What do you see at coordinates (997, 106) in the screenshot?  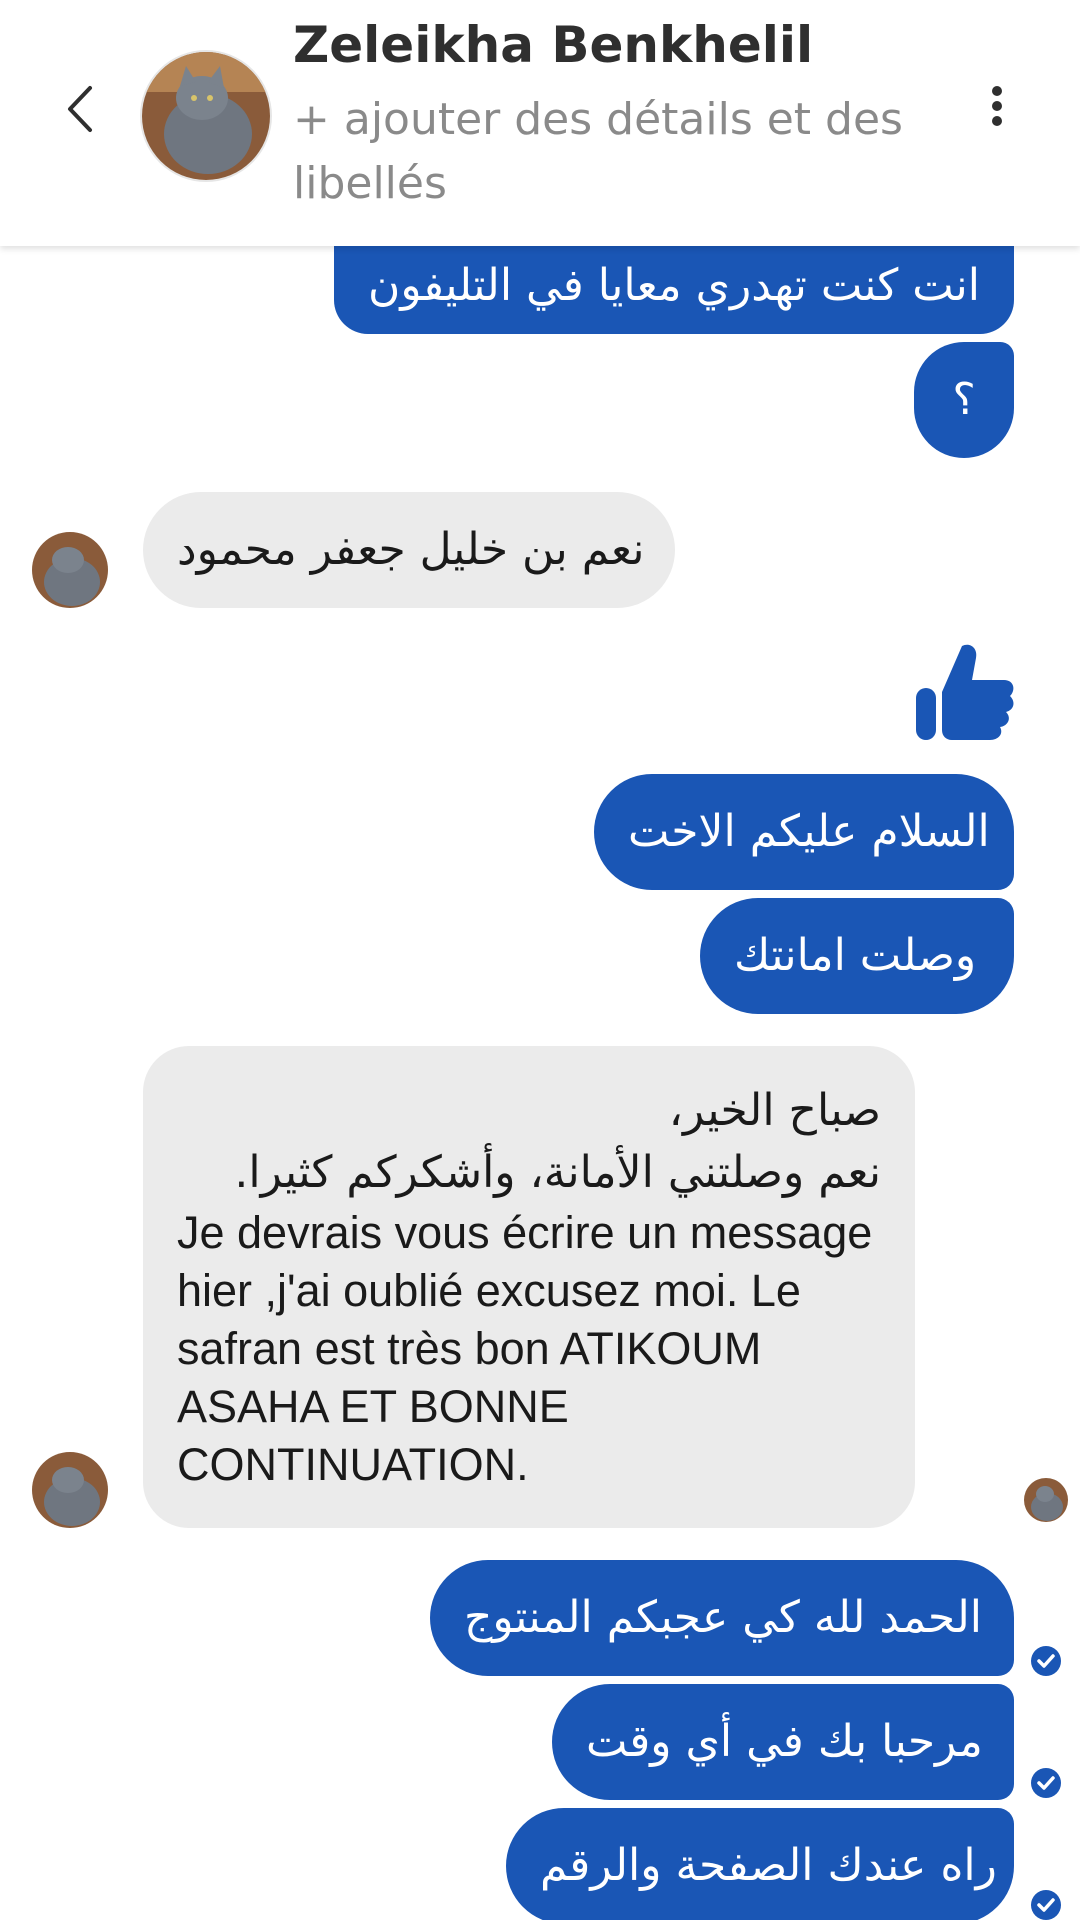 I see `more-vertical-icon` at bounding box center [997, 106].